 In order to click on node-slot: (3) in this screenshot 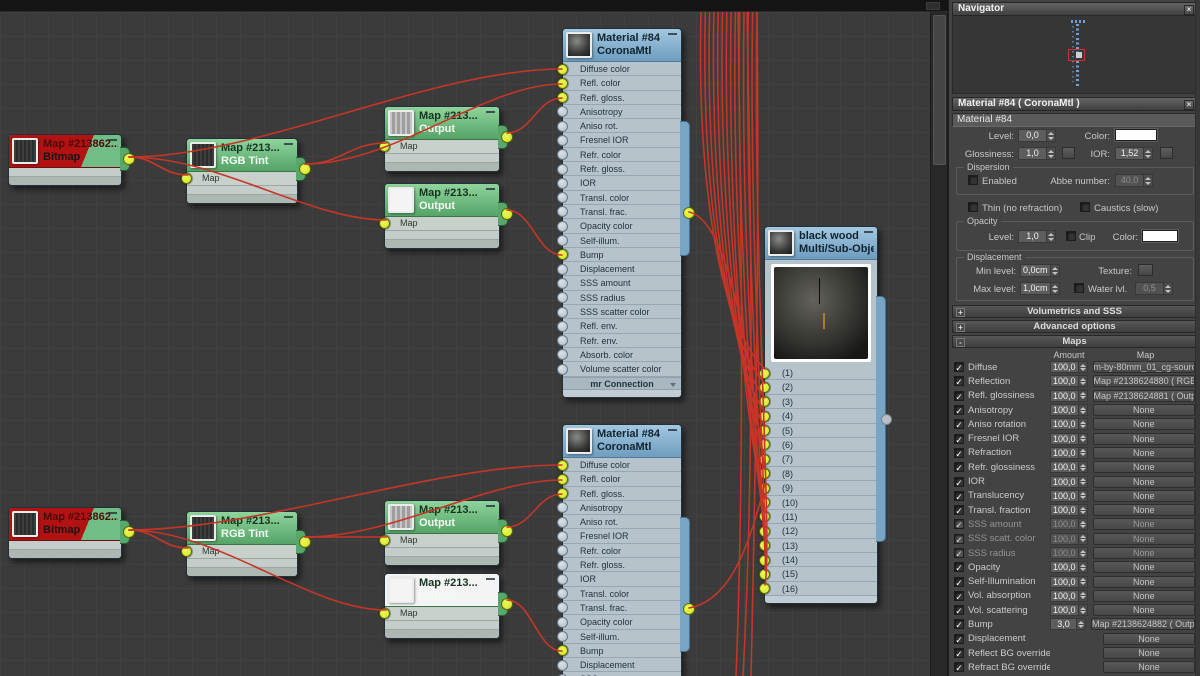, I will do `click(818, 402)`.